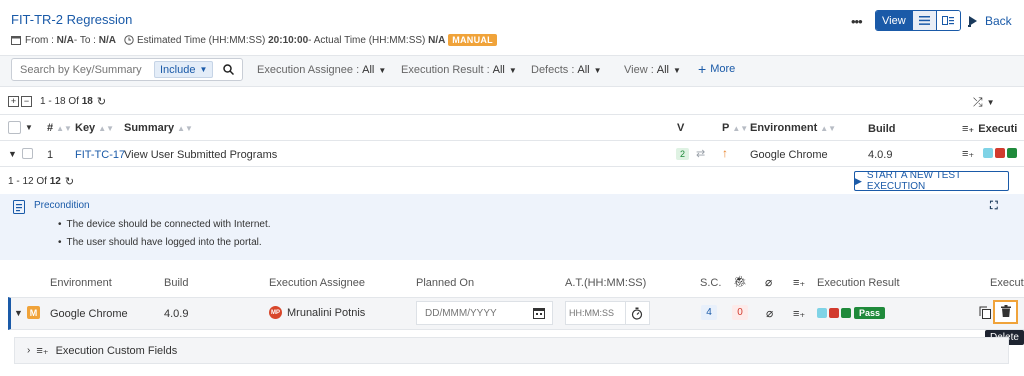 This screenshot has height=376, width=1024. Describe the element at coordinates (367, 40) in the screenshot. I see `actual-label: - Actual Time (HH:MM:SS)` at that location.